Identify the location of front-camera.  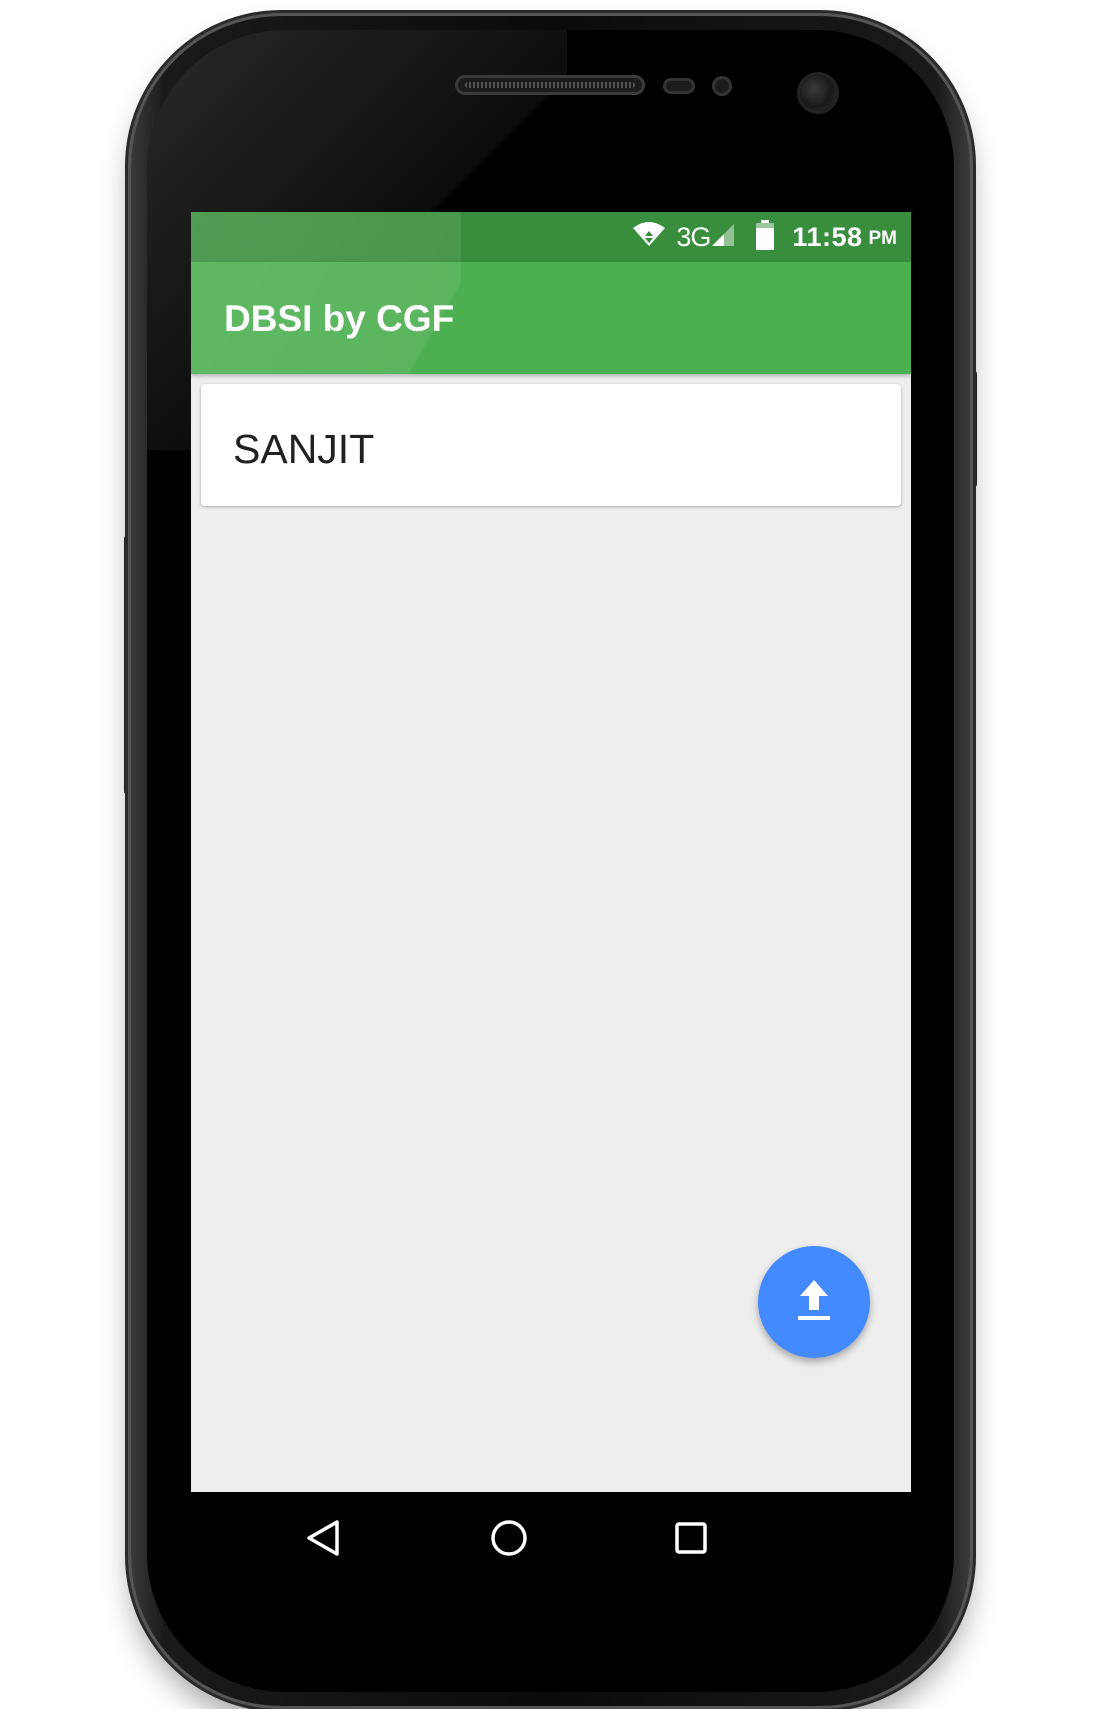
(818, 93).